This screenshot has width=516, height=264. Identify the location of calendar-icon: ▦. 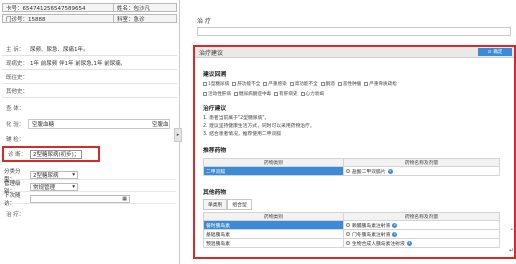
(124, 199).